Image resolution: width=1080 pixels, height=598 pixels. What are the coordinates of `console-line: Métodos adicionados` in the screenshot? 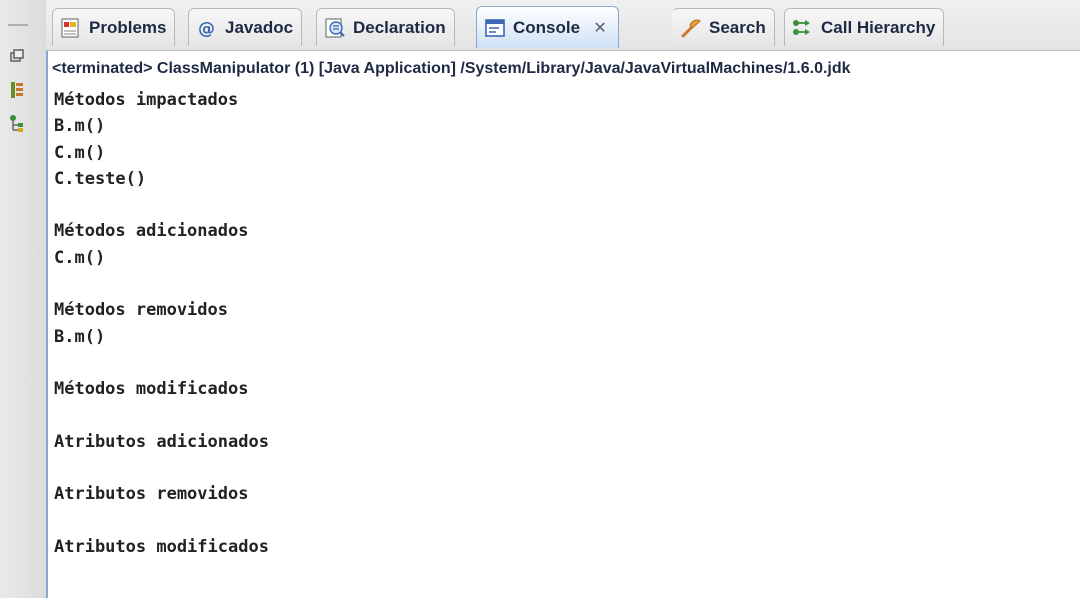 It's located at (151, 231).